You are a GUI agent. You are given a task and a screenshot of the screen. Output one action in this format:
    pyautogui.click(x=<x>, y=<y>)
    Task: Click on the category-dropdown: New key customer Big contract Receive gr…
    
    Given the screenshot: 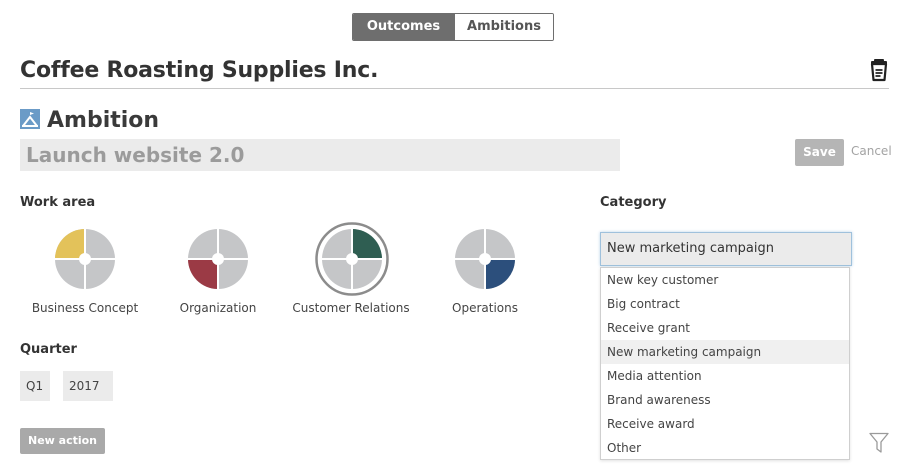 What is the action you would take?
    pyautogui.click(x=725, y=363)
    